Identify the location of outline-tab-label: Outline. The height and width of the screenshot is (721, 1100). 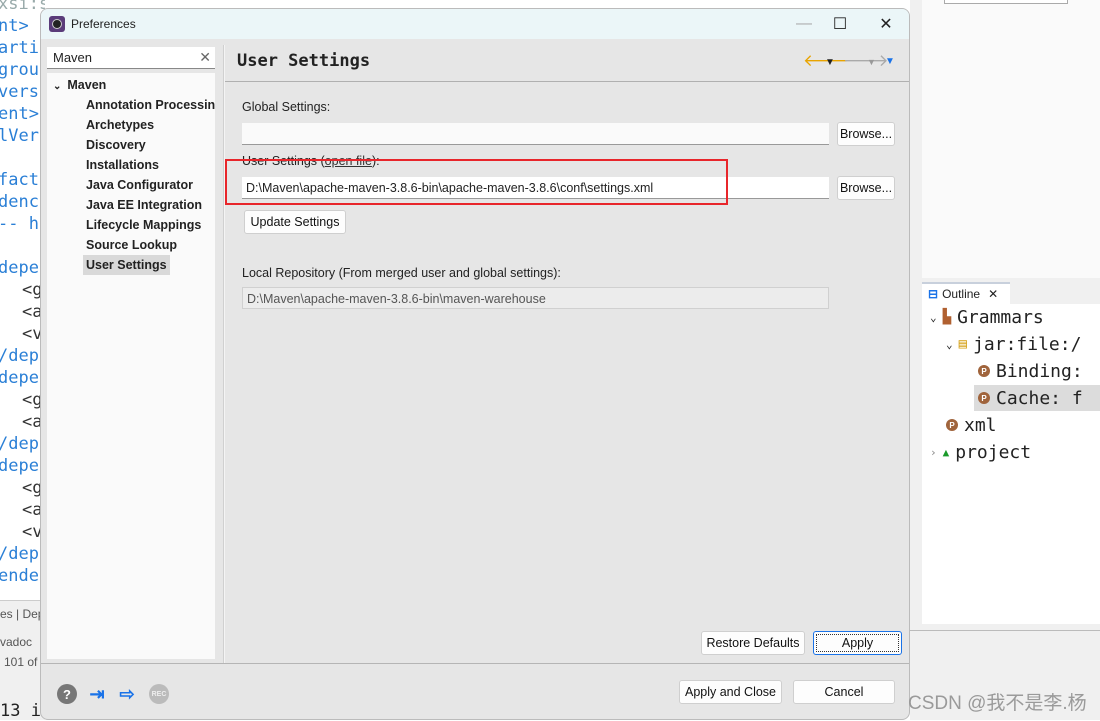
(961, 294).